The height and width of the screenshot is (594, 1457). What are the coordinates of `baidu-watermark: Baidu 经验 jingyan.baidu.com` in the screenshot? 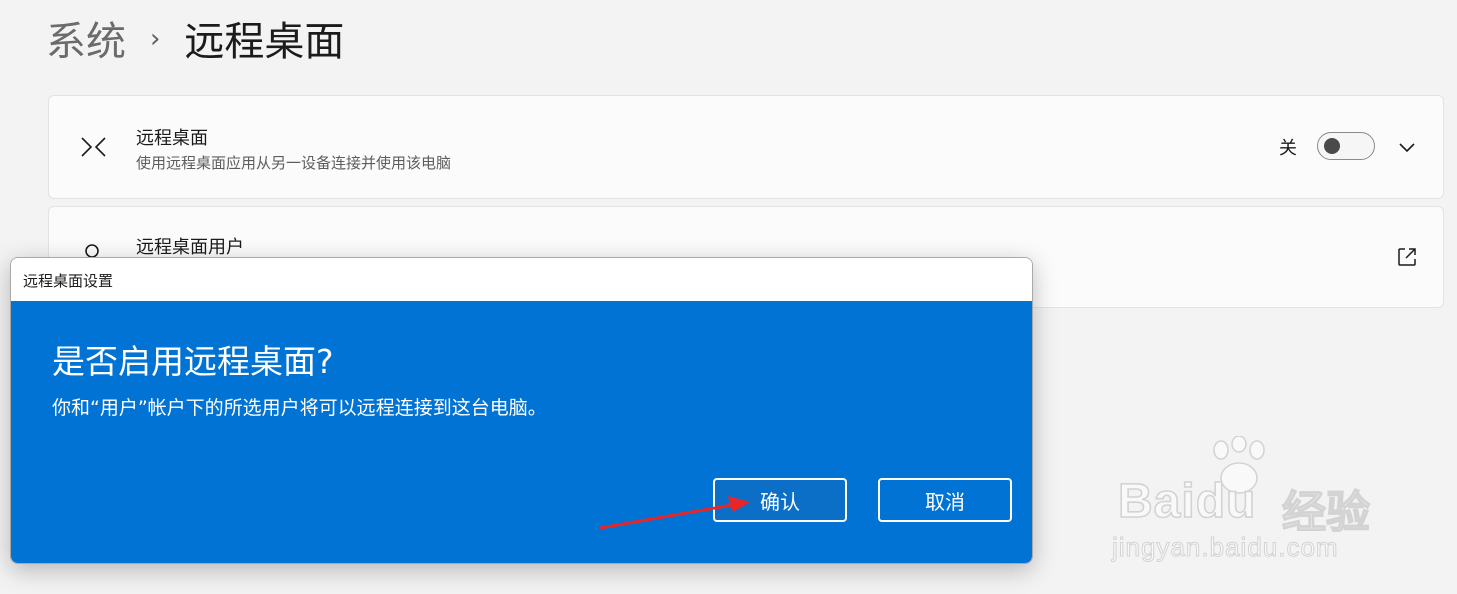 It's located at (1247, 501).